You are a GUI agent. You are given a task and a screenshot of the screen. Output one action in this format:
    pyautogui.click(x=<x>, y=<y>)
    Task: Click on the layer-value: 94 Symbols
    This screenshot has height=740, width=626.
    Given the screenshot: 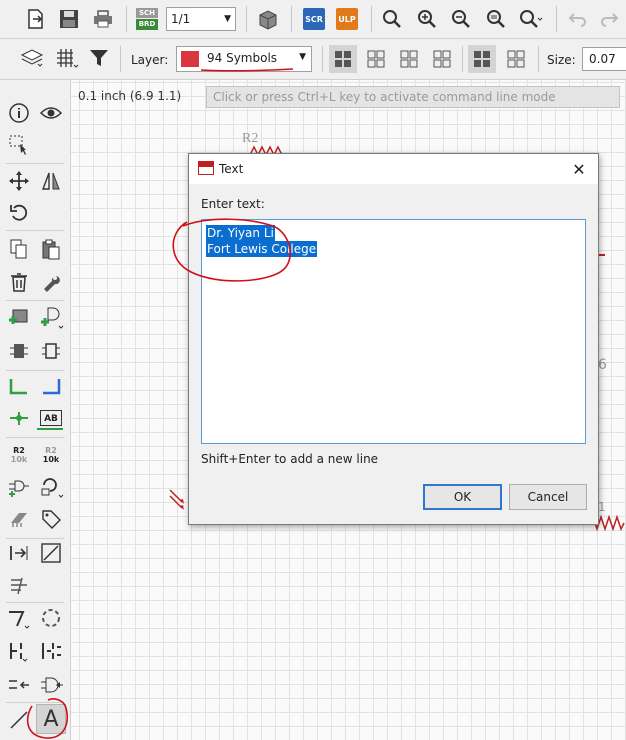 What is the action you would take?
    pyautogui.click(x=242, y=58)
    